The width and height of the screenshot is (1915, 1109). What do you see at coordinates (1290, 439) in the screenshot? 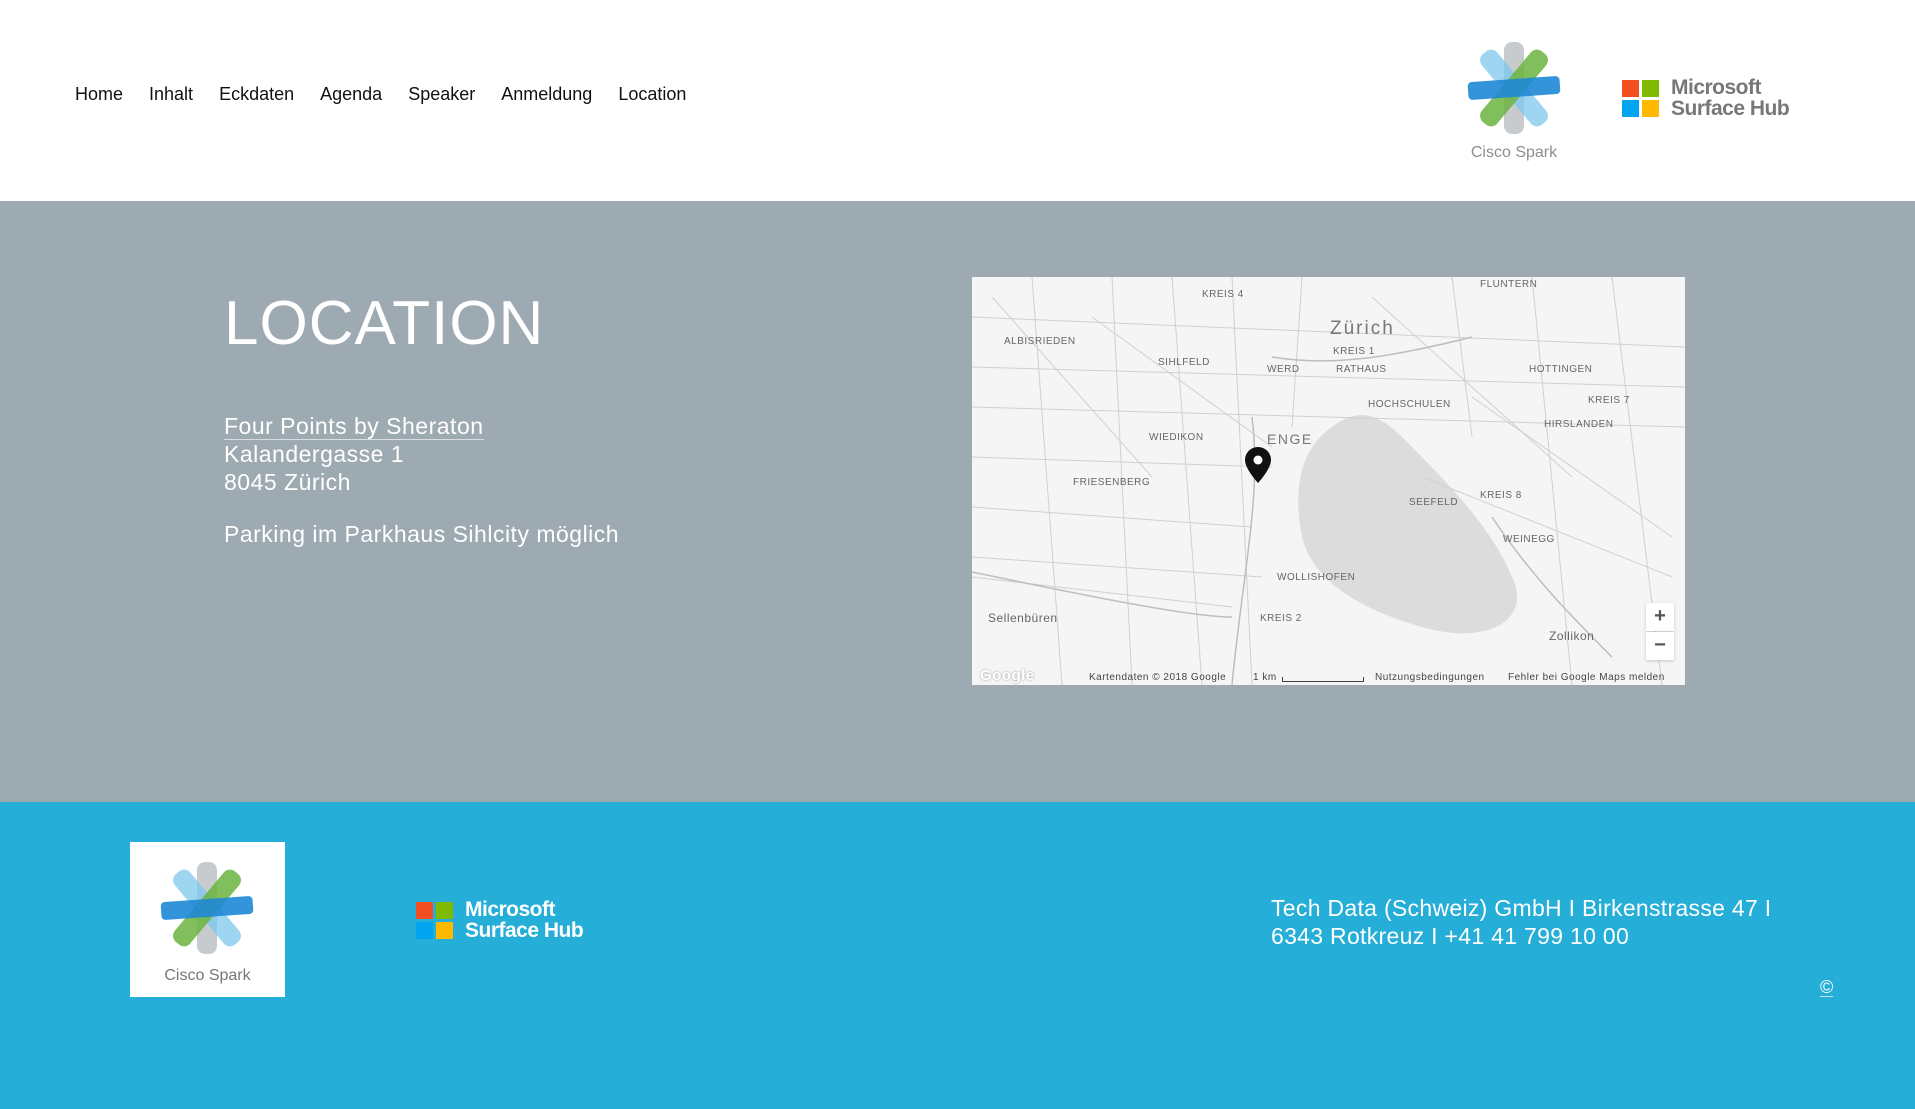
I see `map-label-enge: ENGE` at bounding box center [1290, 439].